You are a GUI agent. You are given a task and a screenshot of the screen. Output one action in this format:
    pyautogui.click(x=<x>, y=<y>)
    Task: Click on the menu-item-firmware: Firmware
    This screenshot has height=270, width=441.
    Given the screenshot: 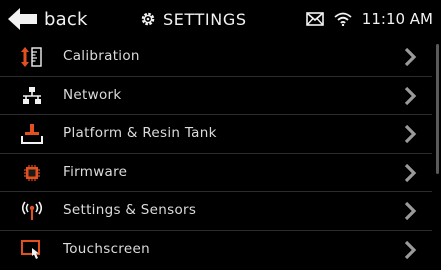 What is the action you would take?
    pyautogui.click(x=216, y=173)
    